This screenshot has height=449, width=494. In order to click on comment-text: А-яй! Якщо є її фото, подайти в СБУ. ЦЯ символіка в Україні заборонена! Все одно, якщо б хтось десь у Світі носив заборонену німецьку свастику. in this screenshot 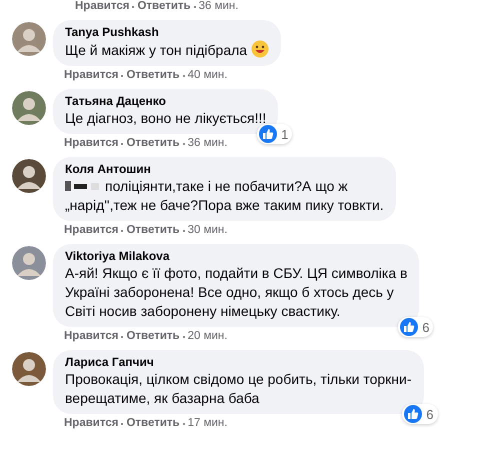, I will do `click(236, 292)`.